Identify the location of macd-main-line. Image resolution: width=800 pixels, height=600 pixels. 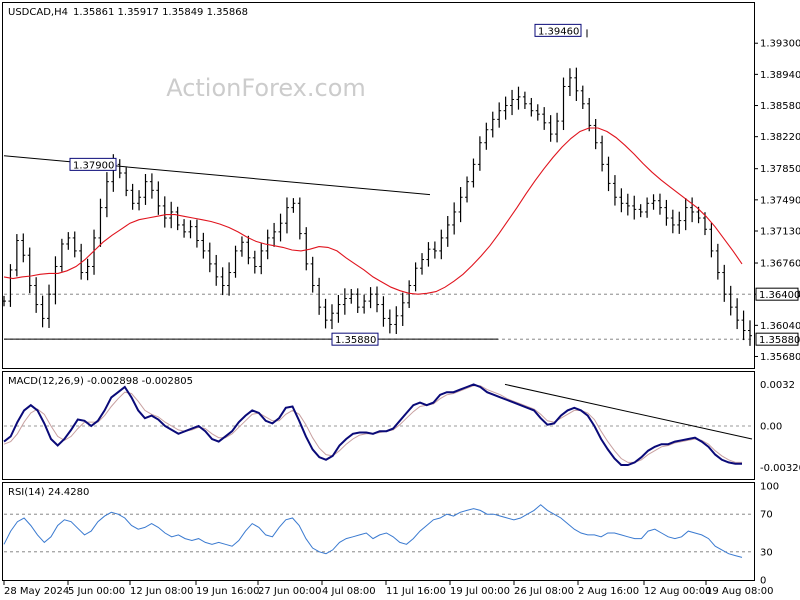
(372, 424).